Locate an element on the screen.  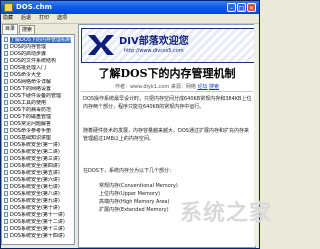
tree-item: DOS常见问题解答 is located at coordinates (38, 124).